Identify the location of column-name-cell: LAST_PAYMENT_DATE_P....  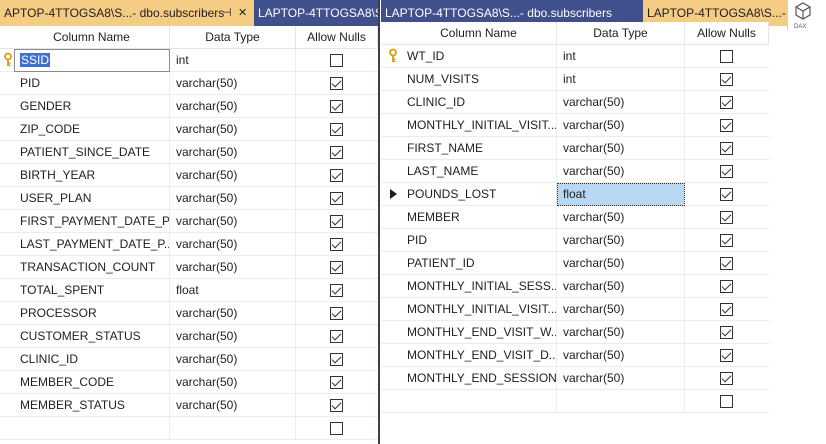
(92, 244).